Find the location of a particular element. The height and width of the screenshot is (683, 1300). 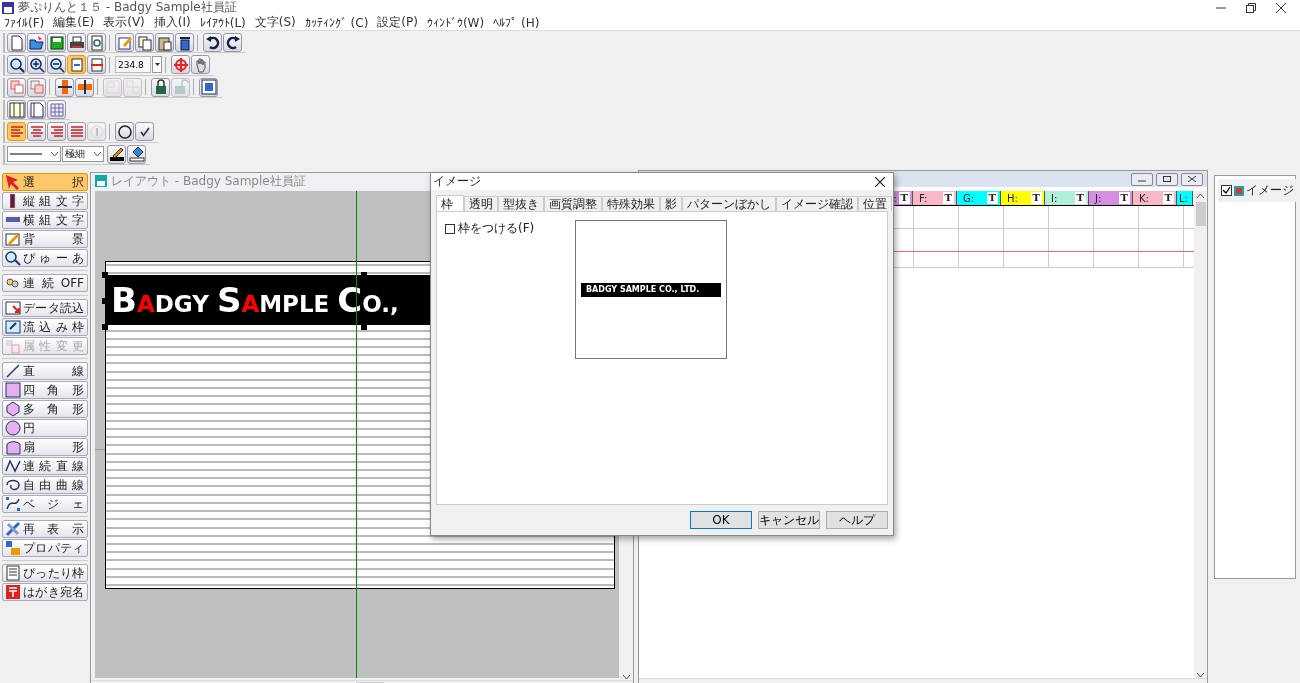

tool-button: 縦組文字 is located at coordinates (45, 201).